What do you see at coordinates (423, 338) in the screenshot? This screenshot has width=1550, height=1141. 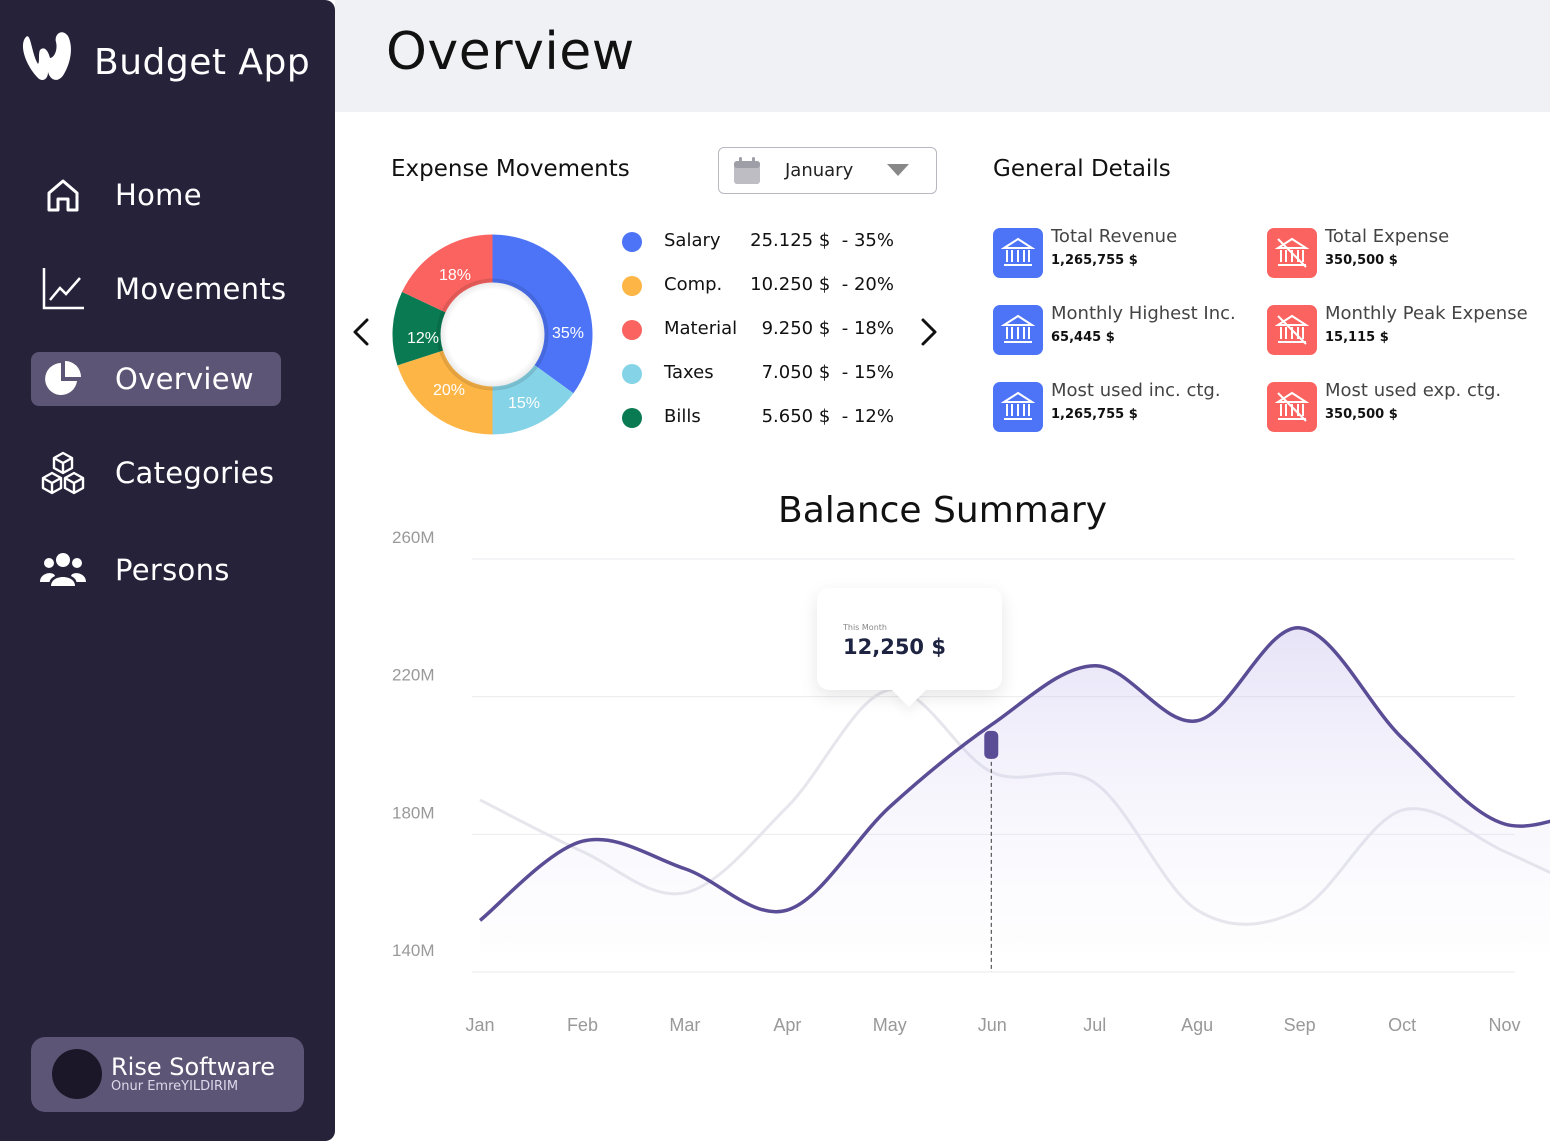 I see `donut-label-bills: 12%` at bounding box center [423, 338].